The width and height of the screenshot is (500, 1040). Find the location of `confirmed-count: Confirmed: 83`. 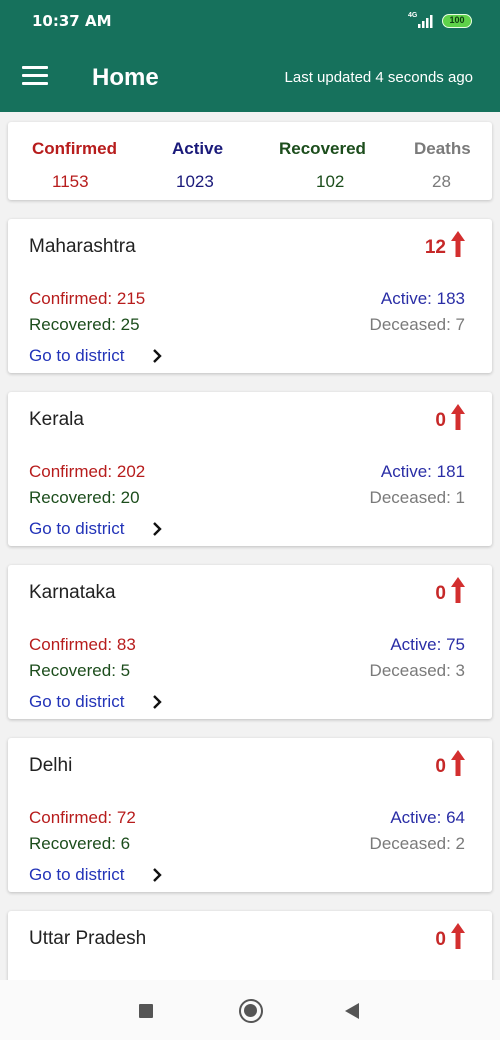

confirmed-count: Confirmed: 83 is located at coordinates (82, 644).